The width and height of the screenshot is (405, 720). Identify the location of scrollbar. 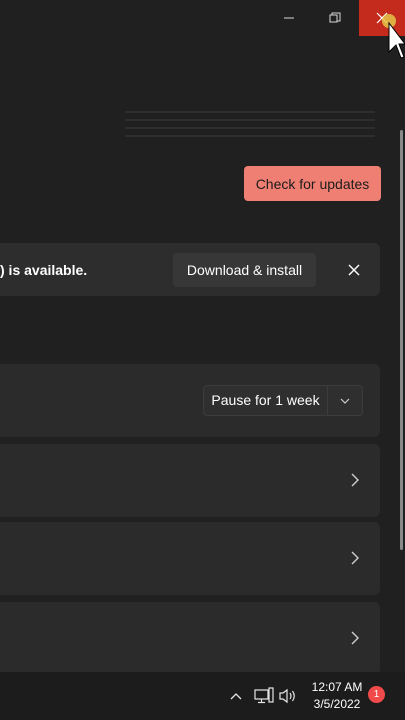
(401, 340).